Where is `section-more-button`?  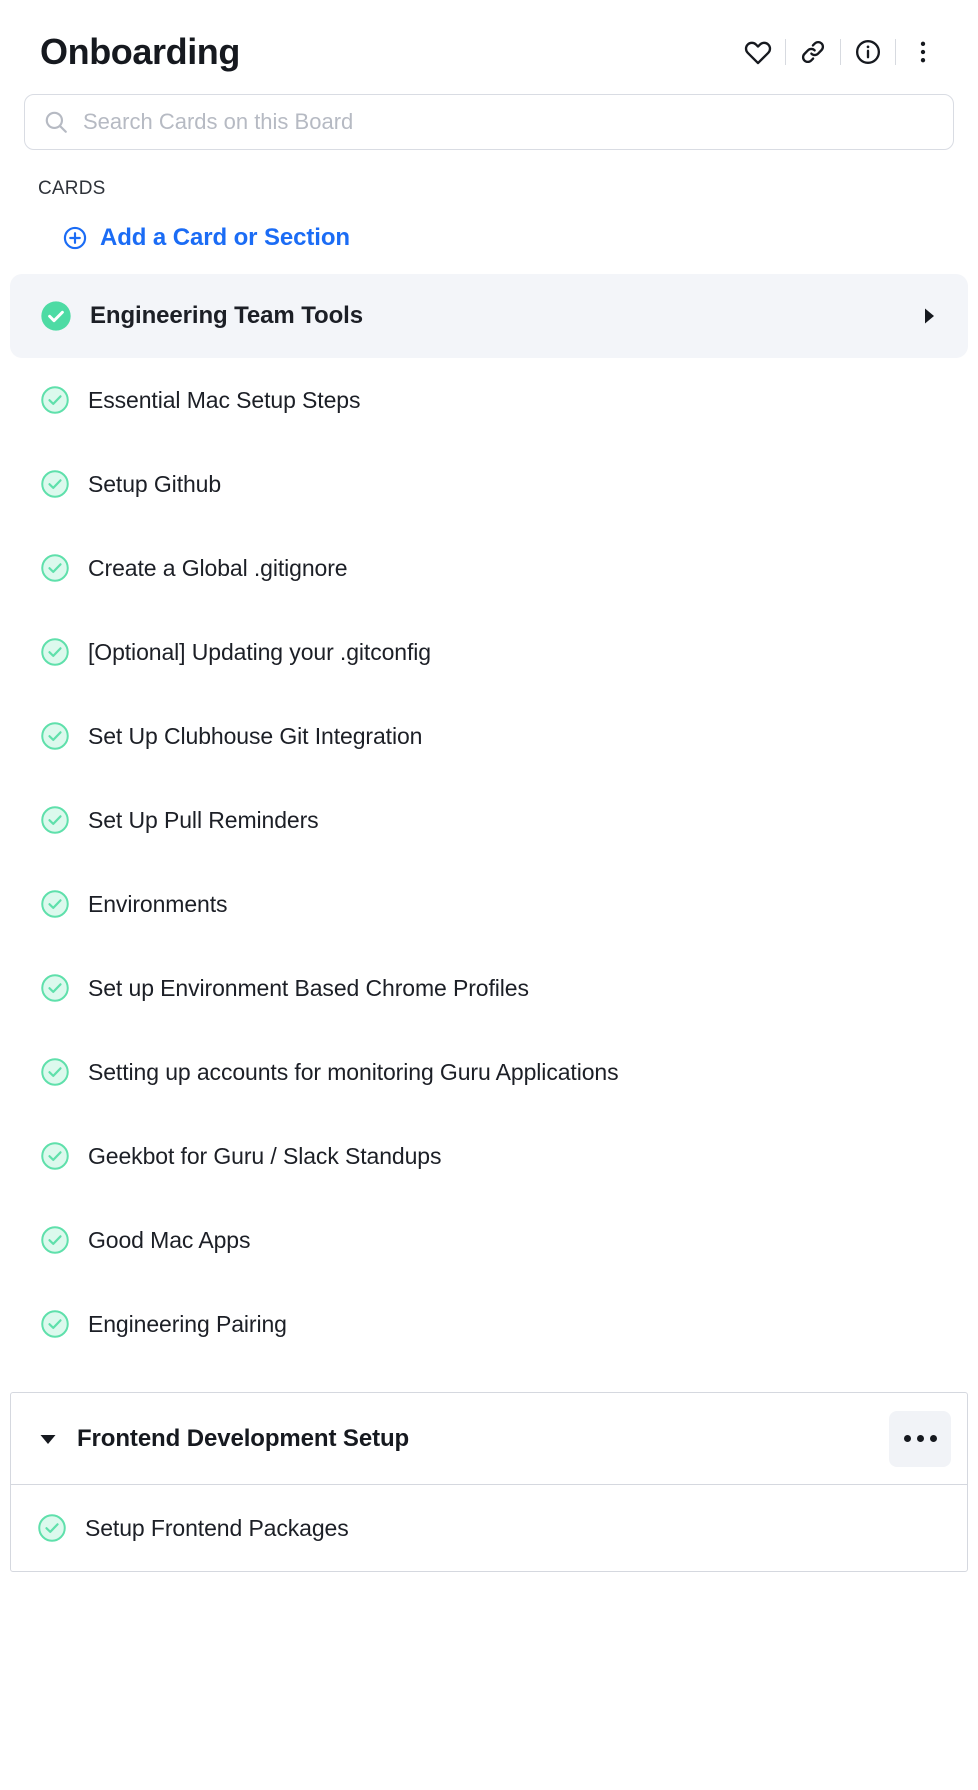 section-more-button is located at coordinates (920, 1438).